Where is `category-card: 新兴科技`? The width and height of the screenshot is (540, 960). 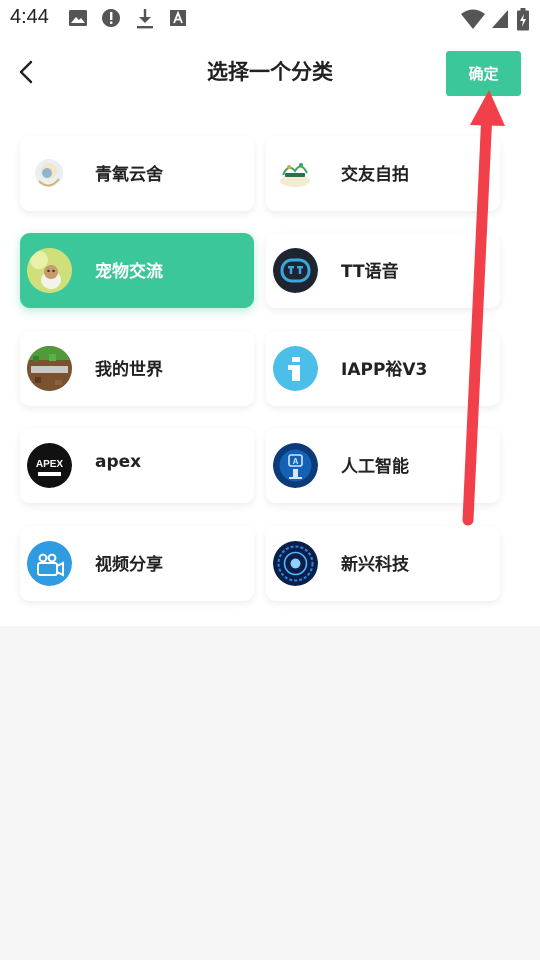 category-card: 新兴科技 is located at coordinates (383, 563).